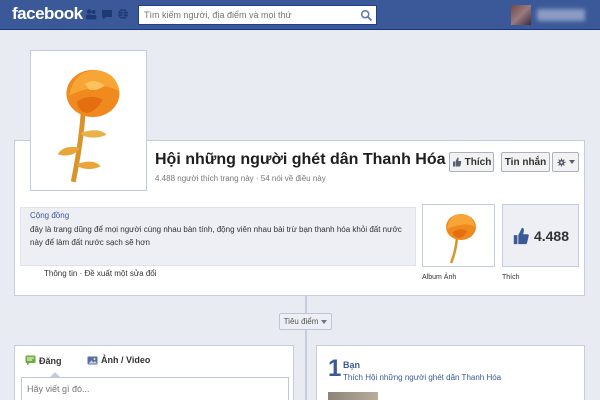  What do you see at coordinates (49, 215) in the screenshot?
I see `category-label: Cộng đồng` at bounding box center [49, 215].